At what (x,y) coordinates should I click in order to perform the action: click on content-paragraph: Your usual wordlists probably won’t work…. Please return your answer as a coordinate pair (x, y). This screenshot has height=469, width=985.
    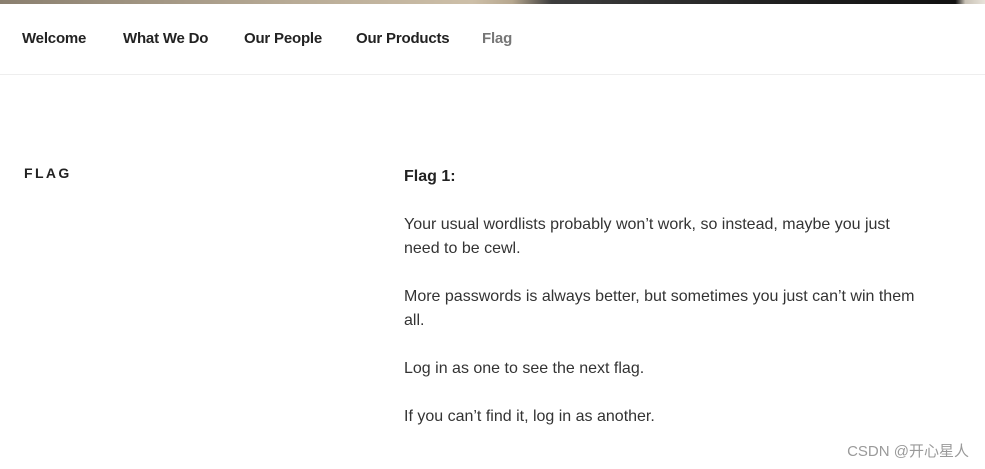
    Looking at the image, I should click on (647, 236).